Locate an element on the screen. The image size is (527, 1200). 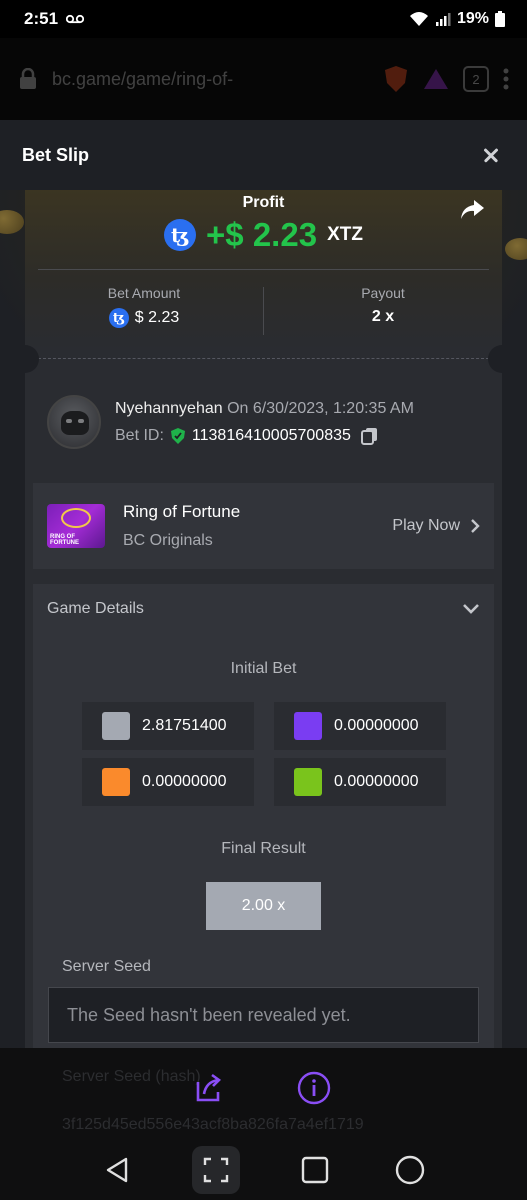
home-icon is located at coordinates (409, 1170).